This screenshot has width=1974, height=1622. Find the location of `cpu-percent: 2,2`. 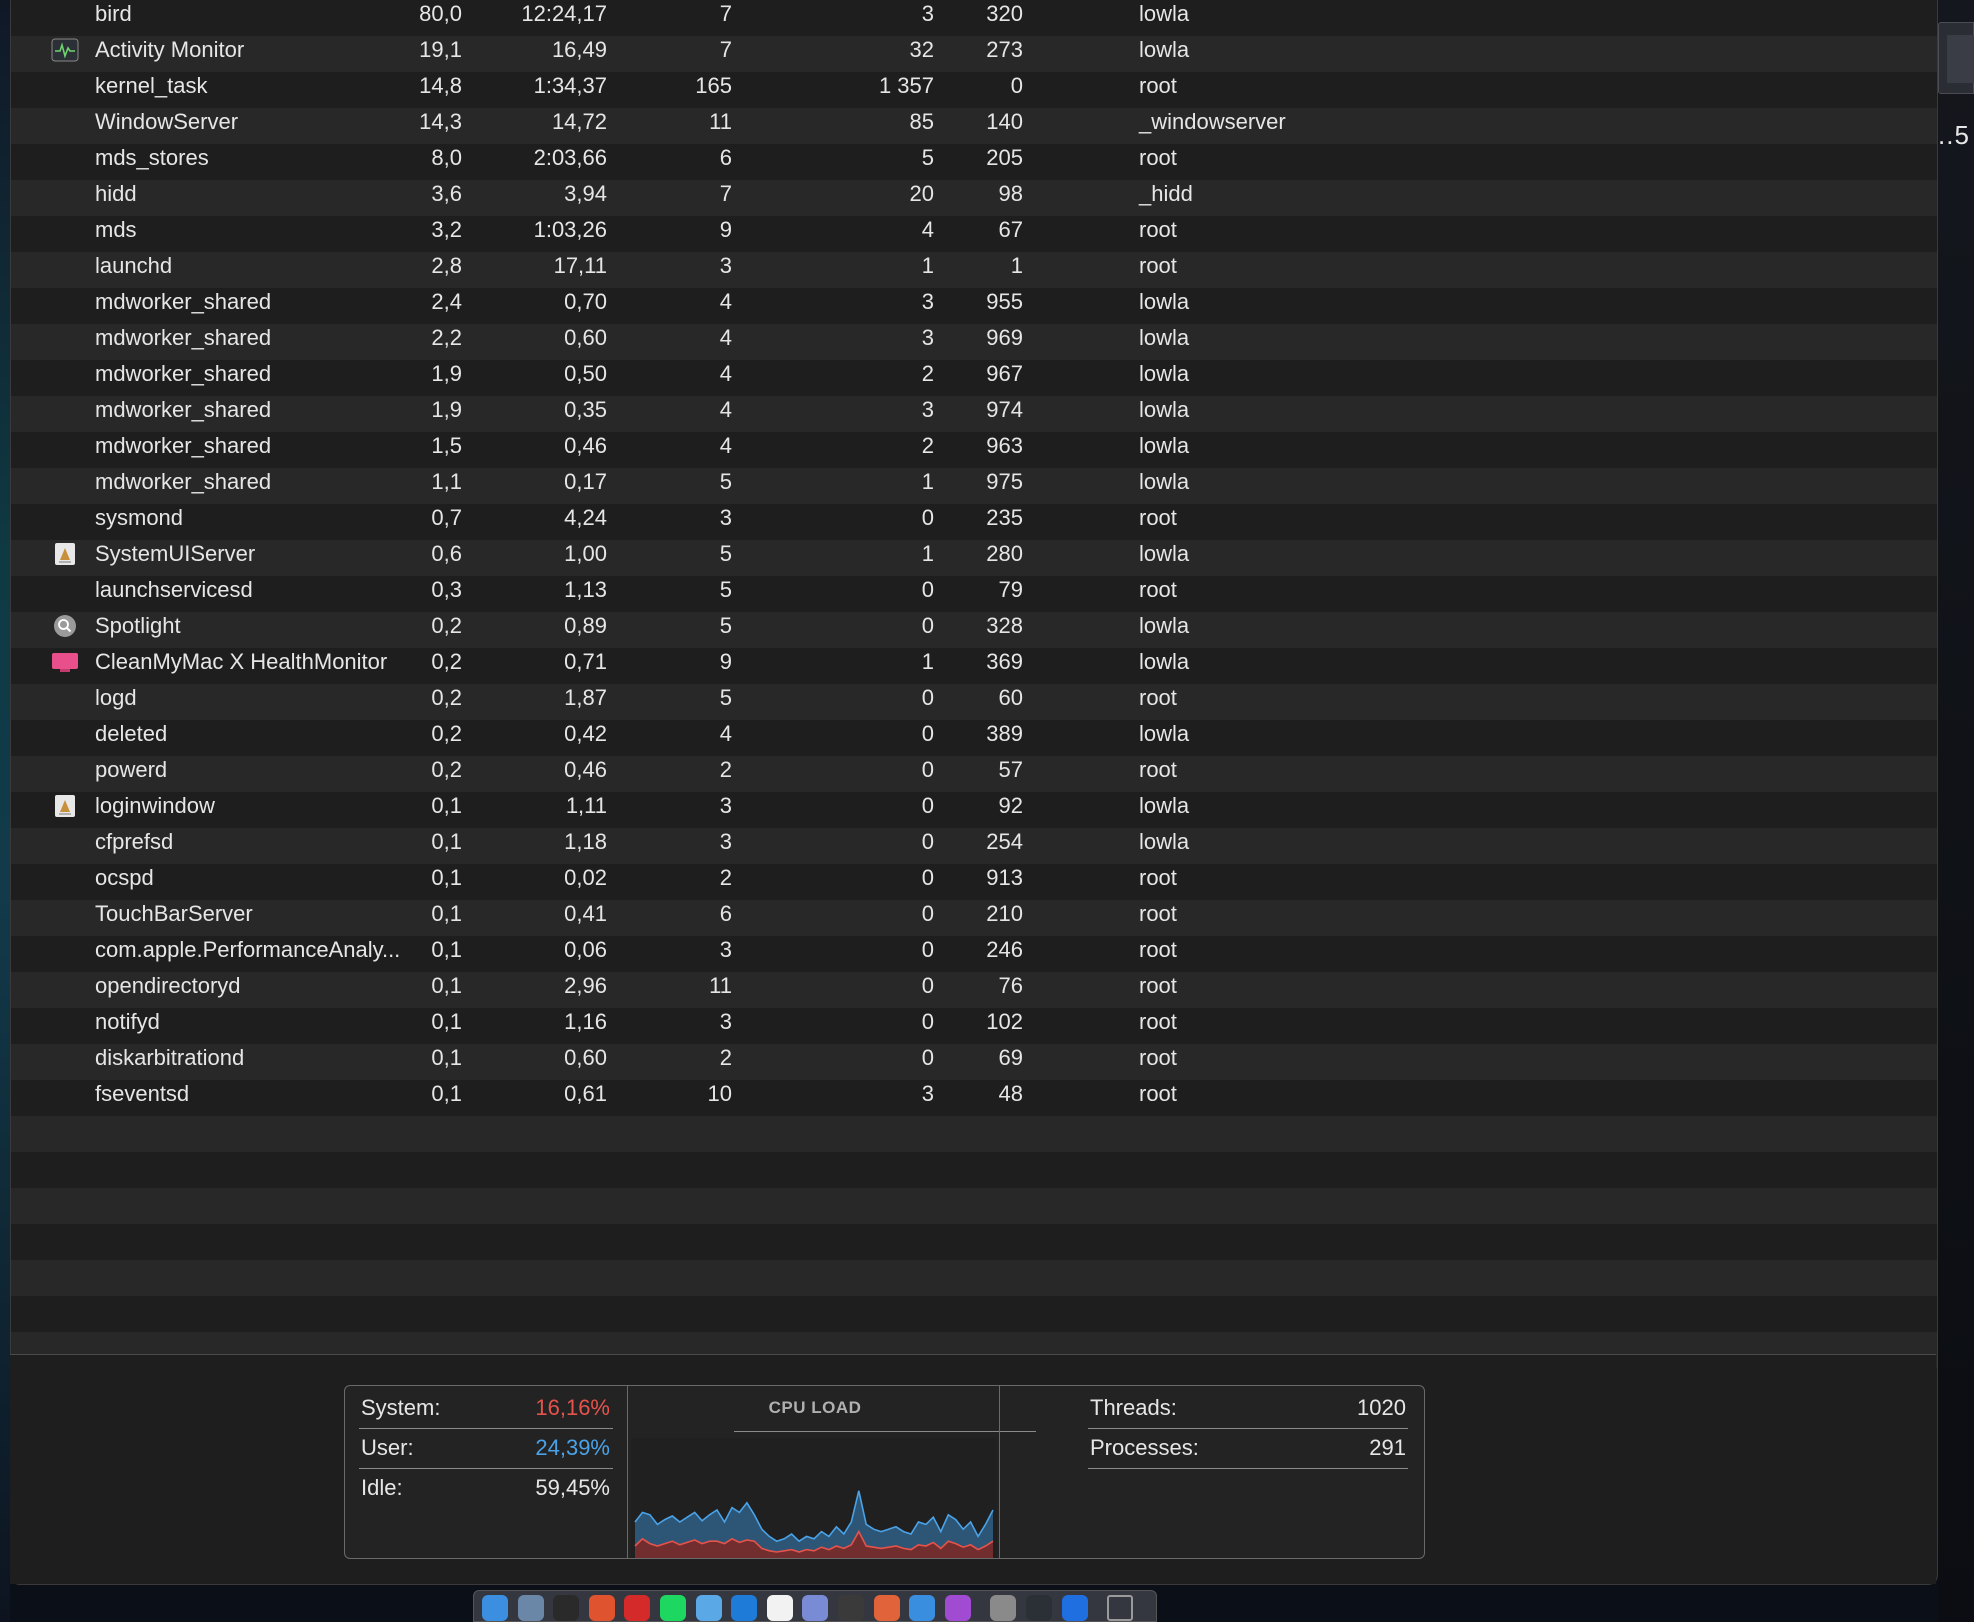

cpu-percent: 2,2 is located at coordinates (446, 337).